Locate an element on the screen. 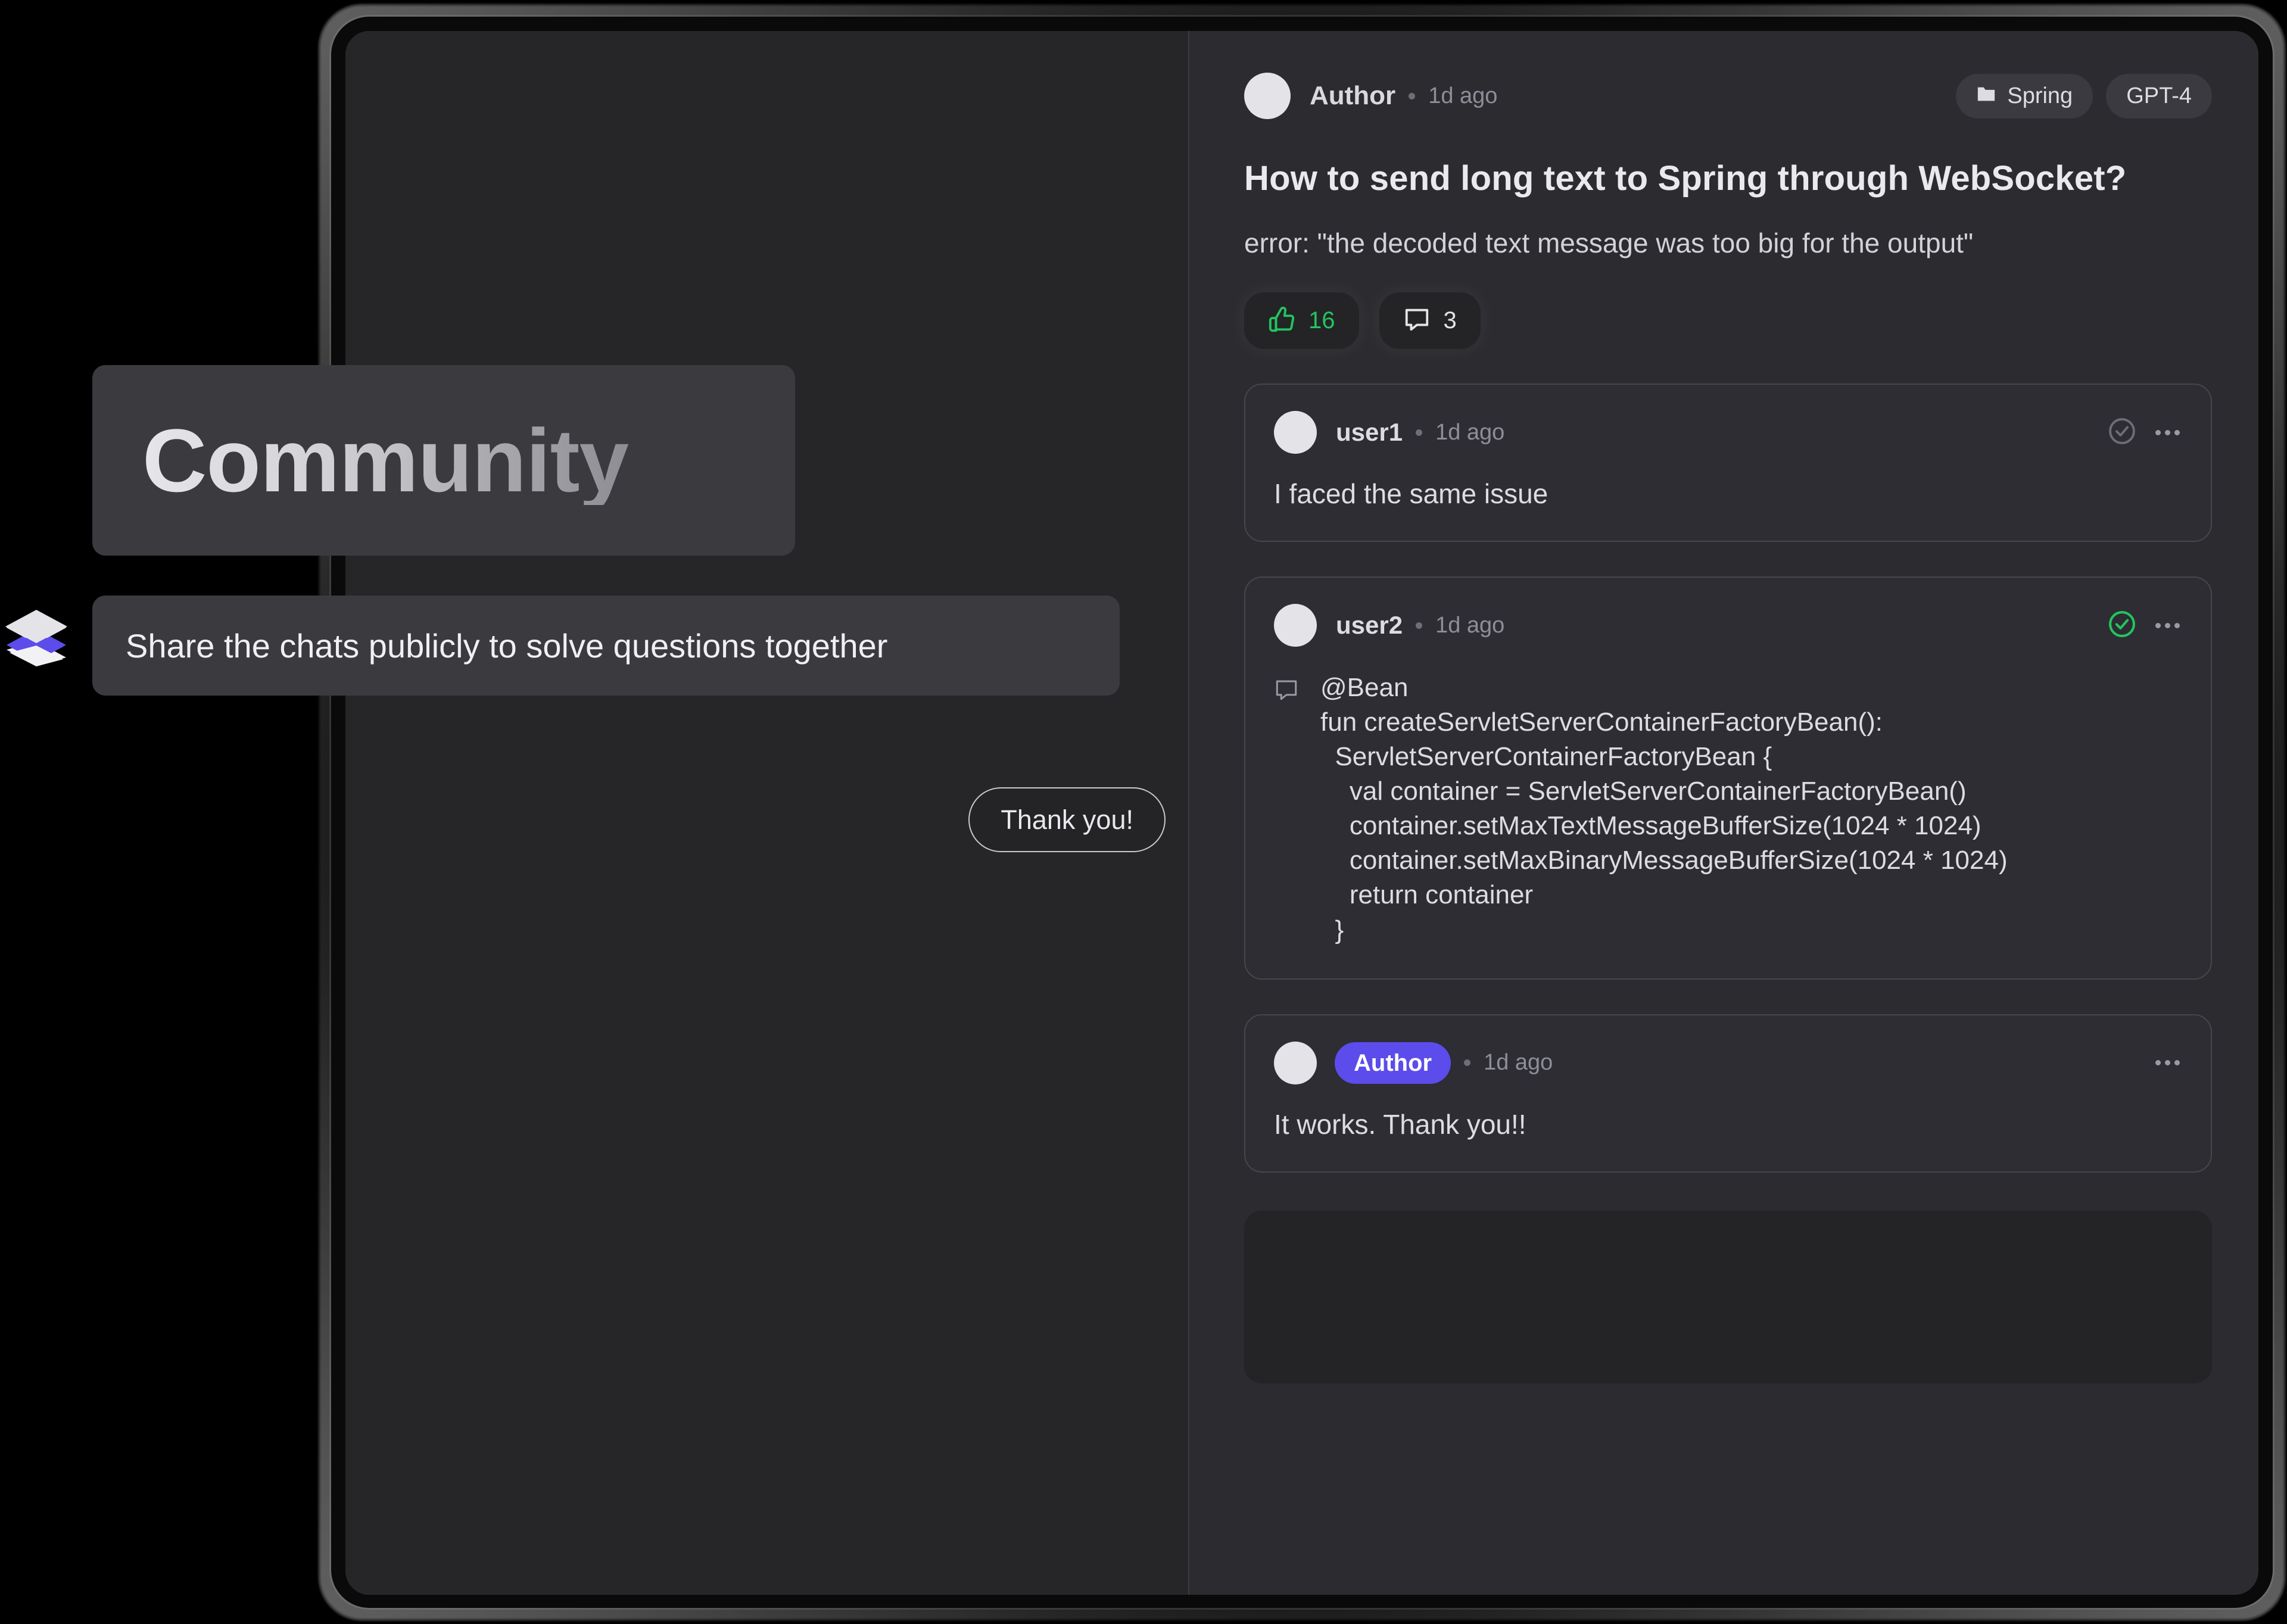 Image resolution: width=2287 pixels, height=1624 pixels. post-reactions: 16 3 is located at coordinates (1728, 320).